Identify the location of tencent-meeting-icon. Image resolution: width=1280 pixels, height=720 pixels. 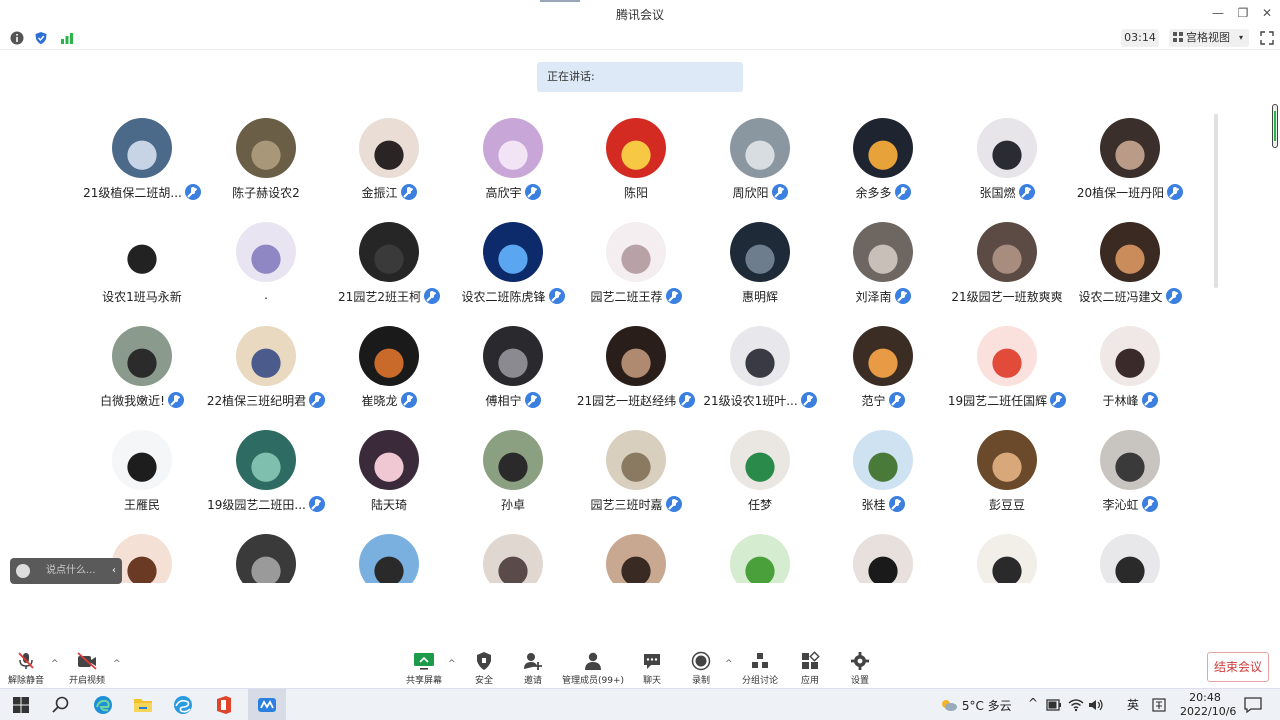
(267, 705).